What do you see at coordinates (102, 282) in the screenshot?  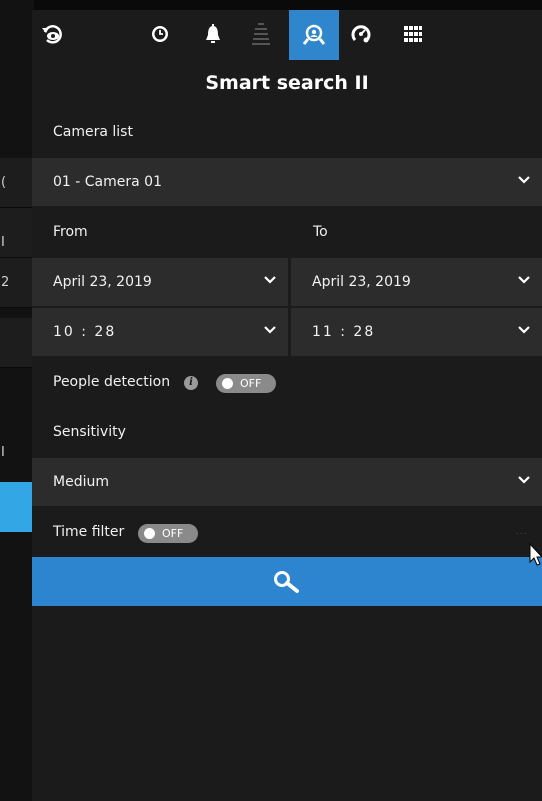 I see `from-date-value: April 23, 2019` at bounding box center [102, 282].